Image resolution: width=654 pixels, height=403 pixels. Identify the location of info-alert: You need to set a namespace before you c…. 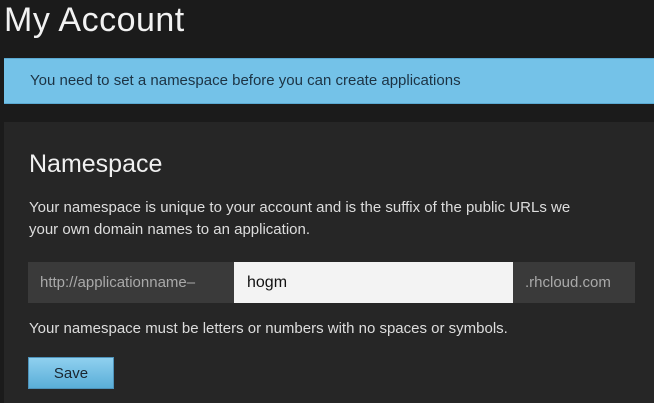
(329, 81).